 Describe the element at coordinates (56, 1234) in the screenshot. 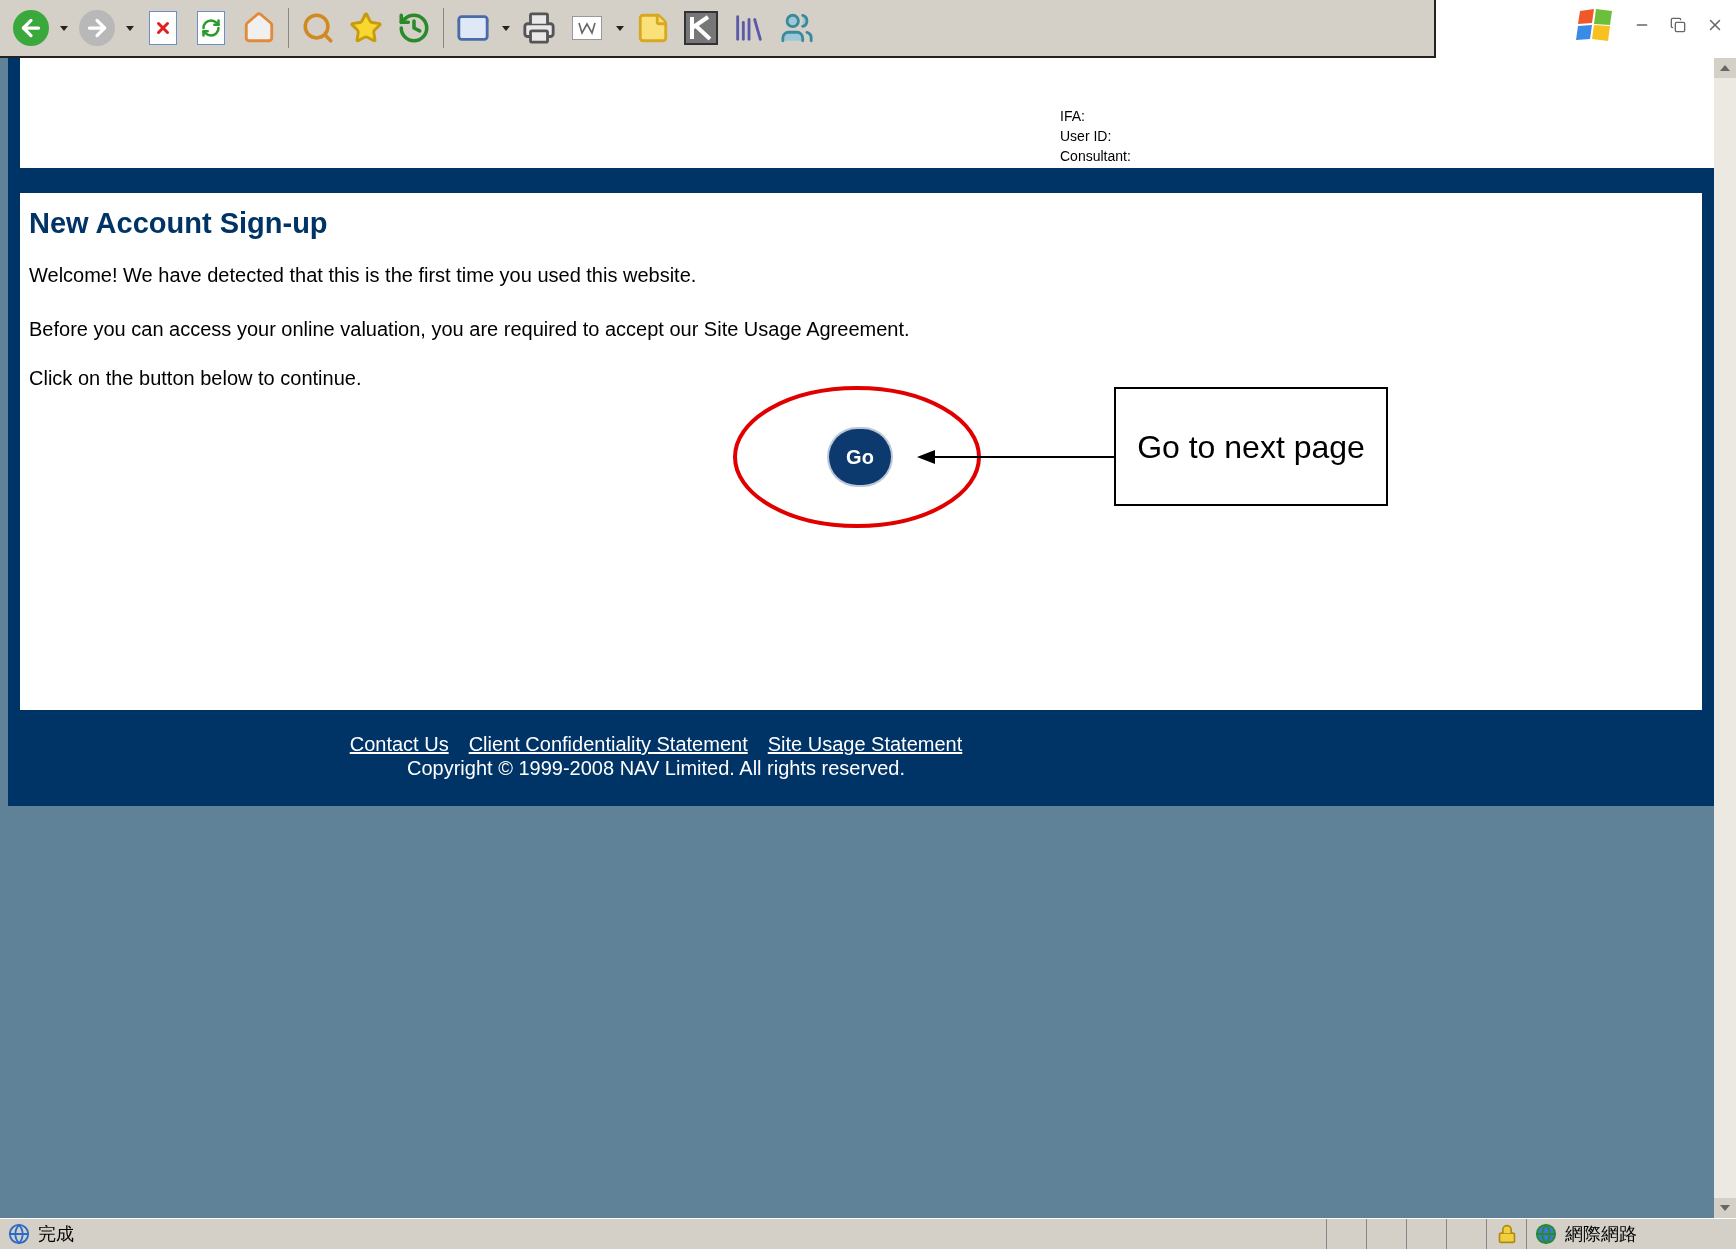

I see `status-text: 完成` at that location.